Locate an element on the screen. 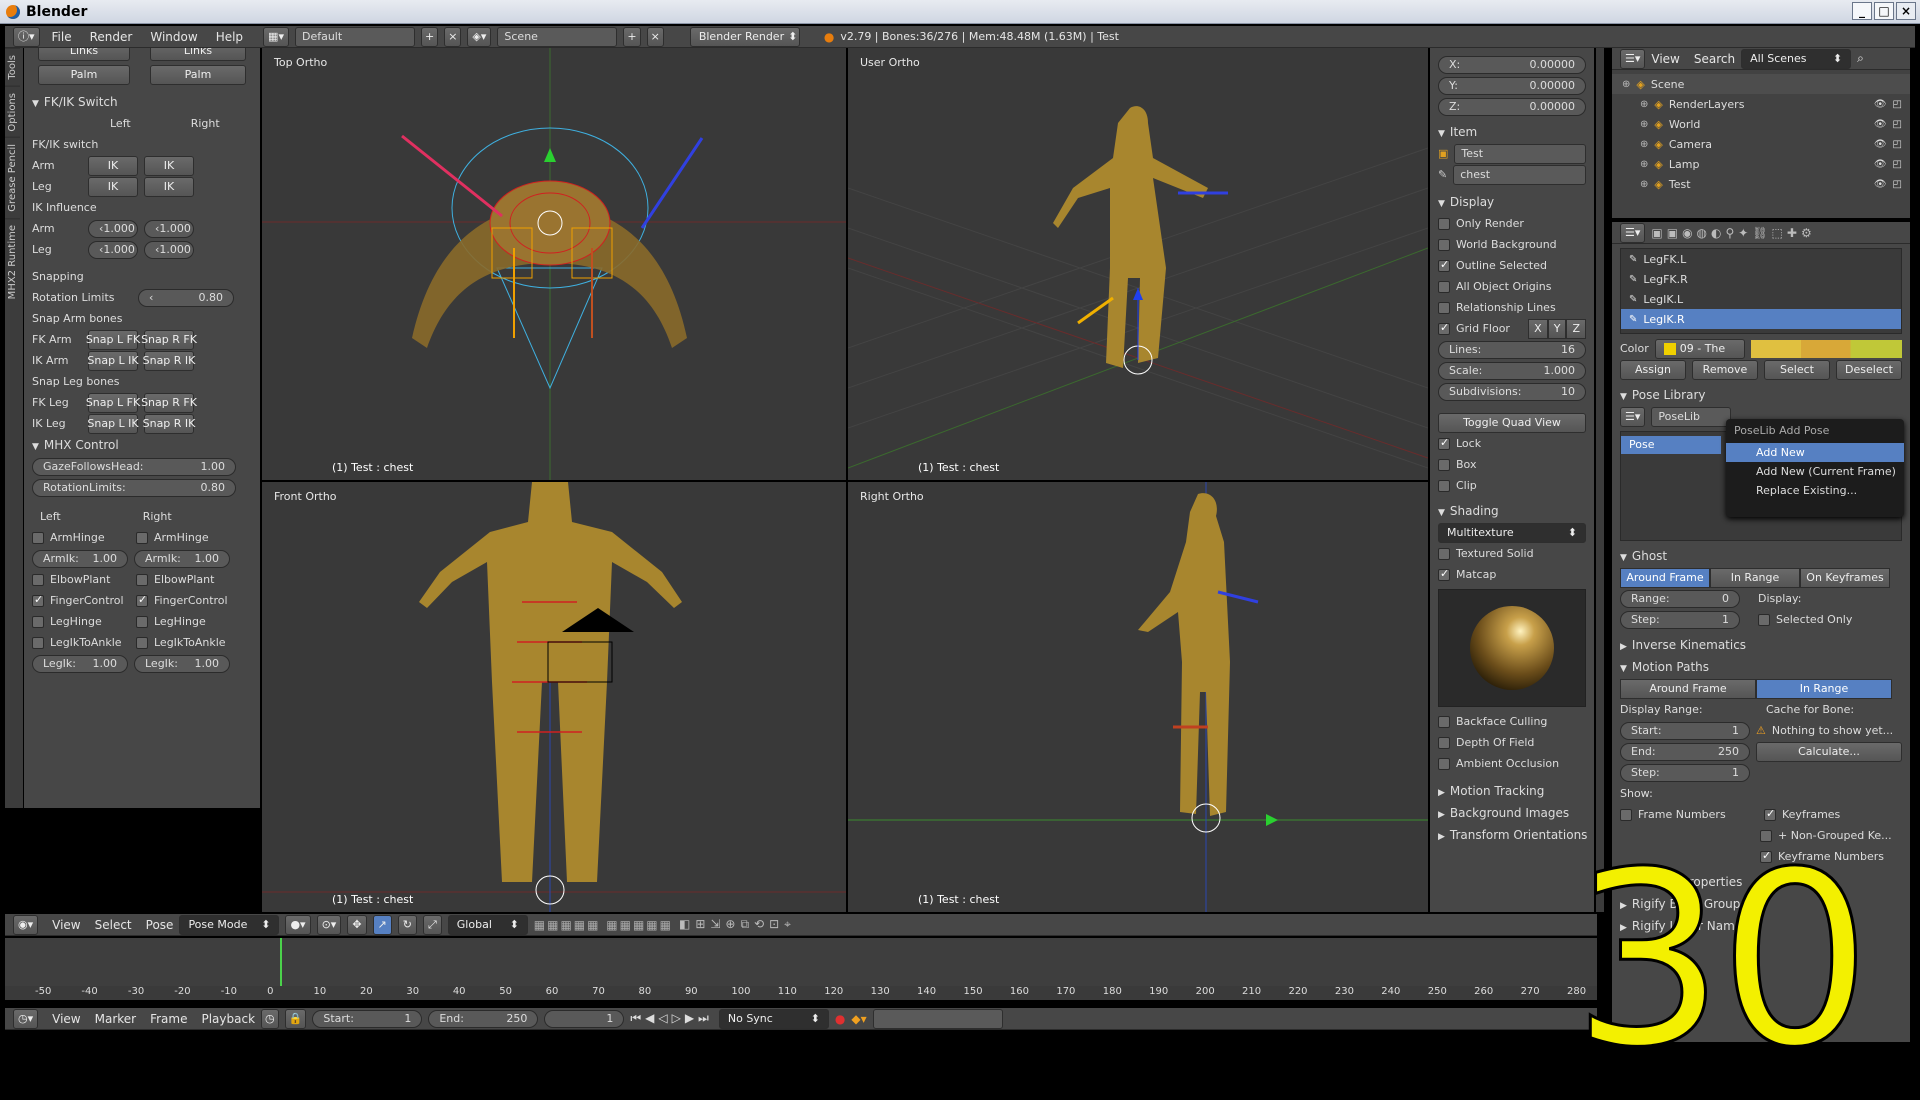 Image resolution: width=1920 pixels, height=1100 pixels. leghinge-left-checkbox is located at coordinates (38, 621).